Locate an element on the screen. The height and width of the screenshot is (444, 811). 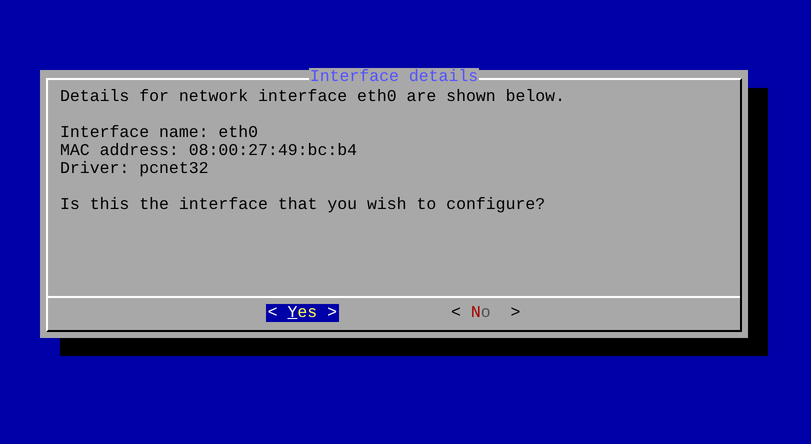
dialog-text: Driver: pcnet32 is located at coordinates (135, 169).